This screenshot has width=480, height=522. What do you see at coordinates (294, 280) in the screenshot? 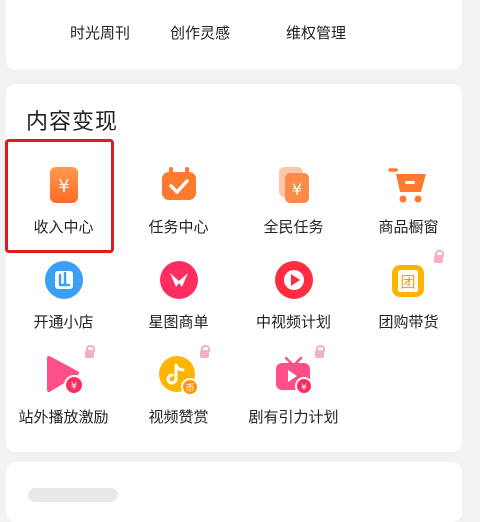
I see `video-play-icon` at bounding box center [294, 280].